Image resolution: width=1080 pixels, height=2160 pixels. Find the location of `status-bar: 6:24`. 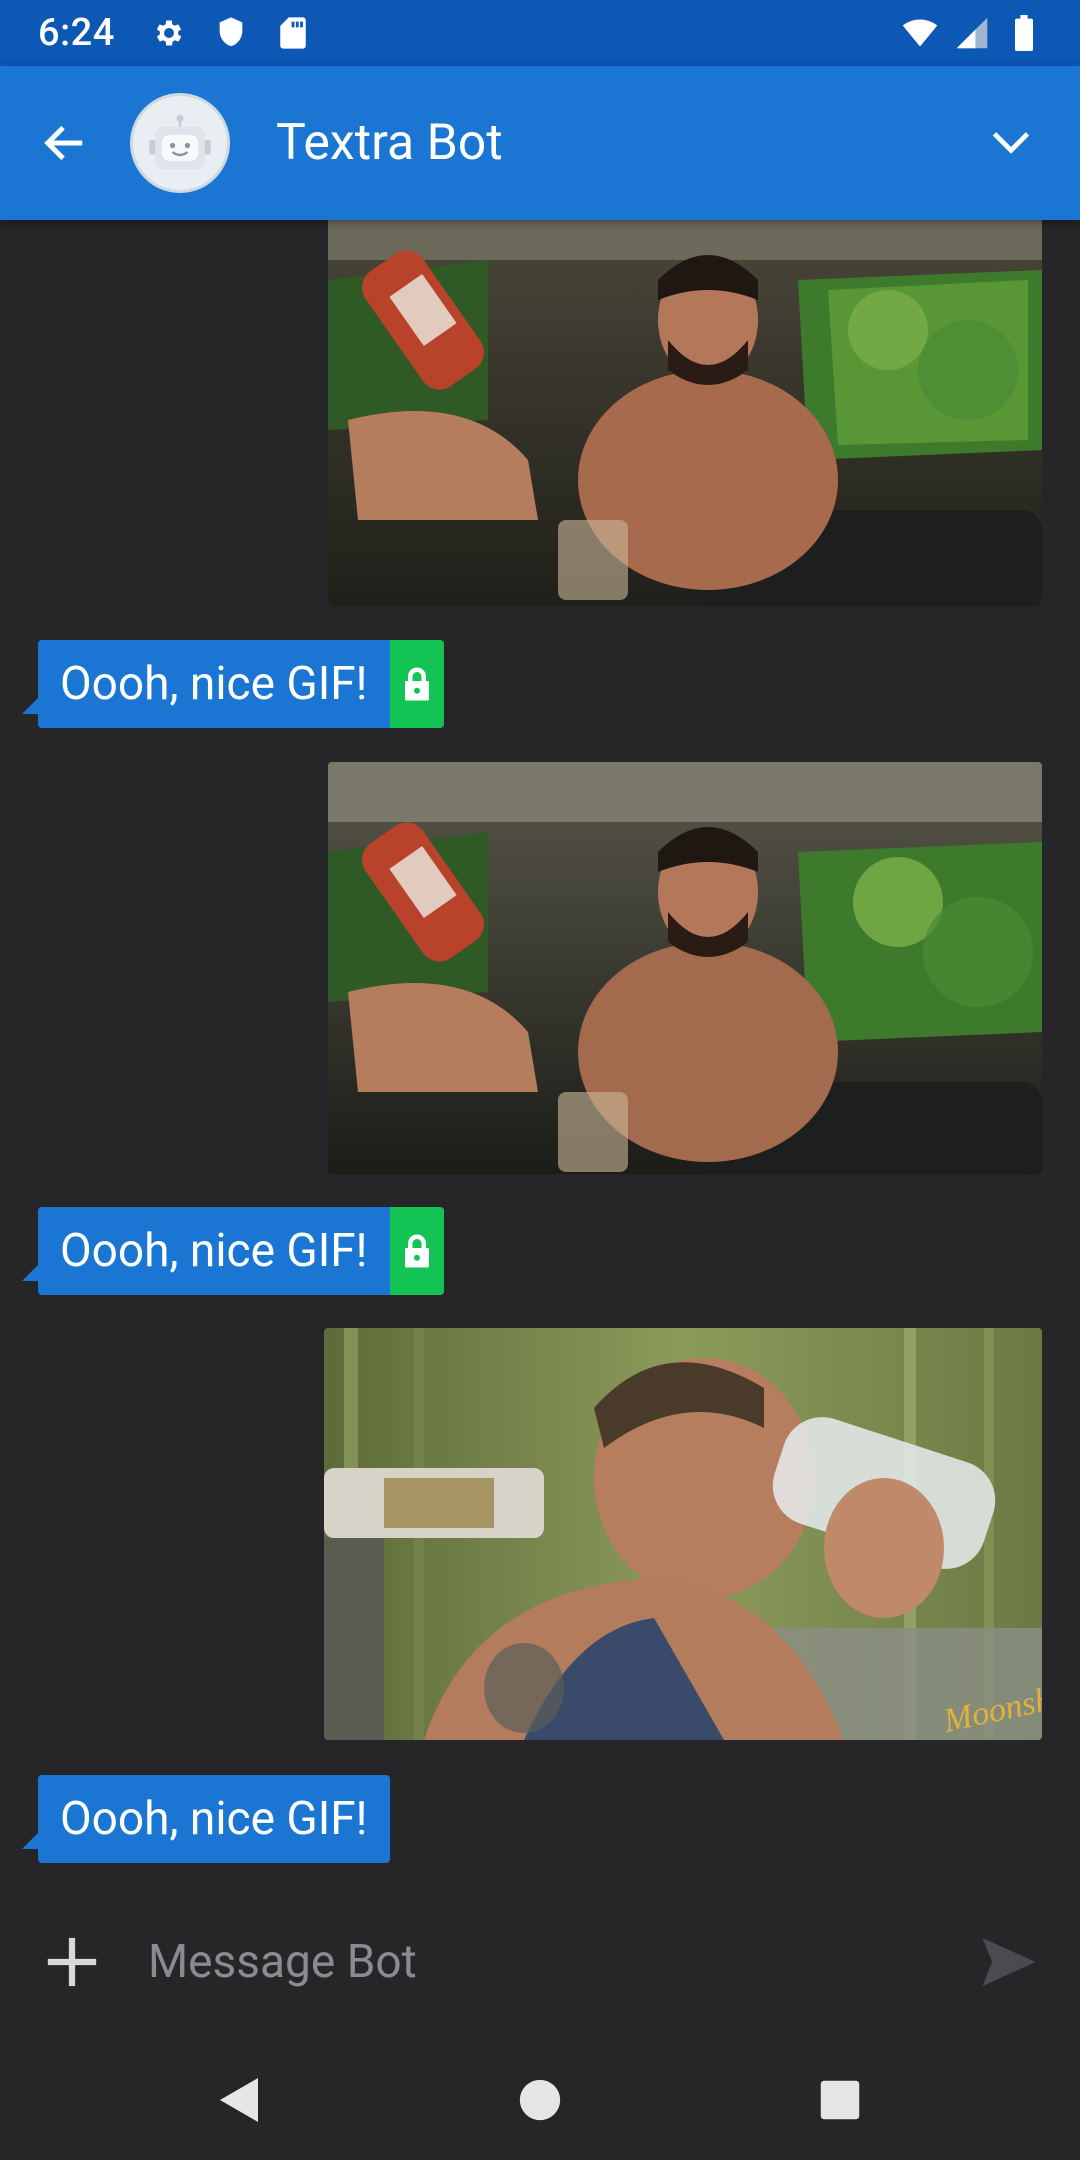

status-bar: 6:24 is located at coordinates (540, 33).